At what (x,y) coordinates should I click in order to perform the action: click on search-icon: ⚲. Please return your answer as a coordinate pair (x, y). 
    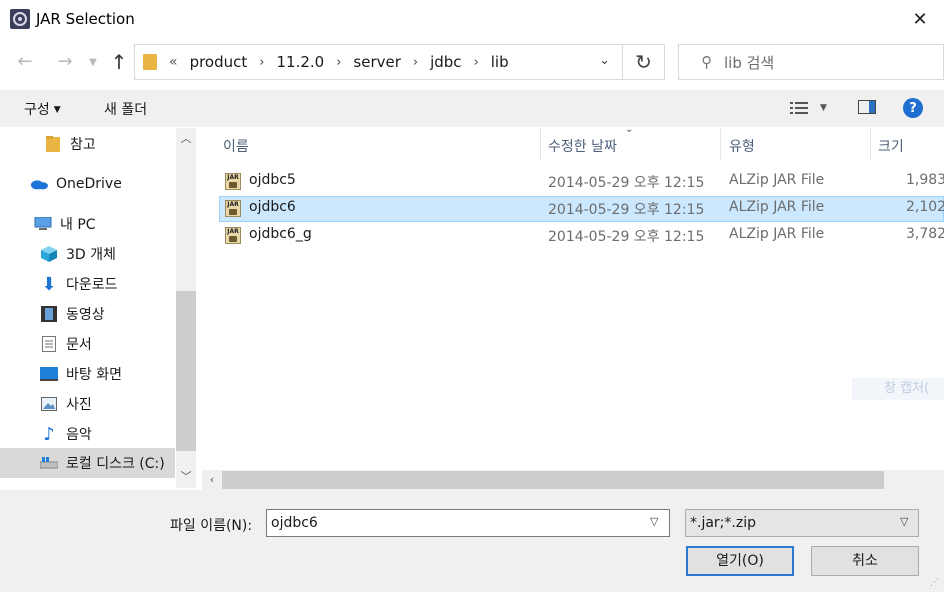
    Looking at the image, I should click on (706, 62).